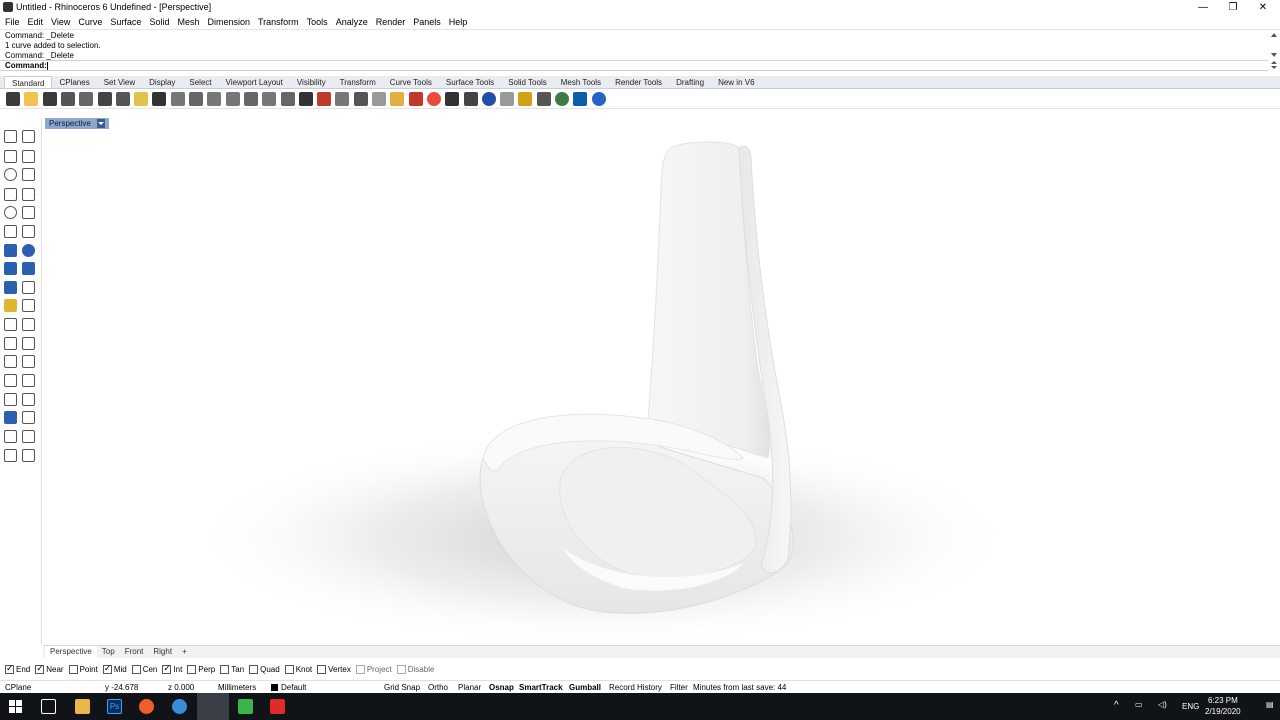 The height and width of the screenshot is (720, 1280). Describe the element at coordinates (104, 99) in the screenshot. I see `cut-icon` at that location.